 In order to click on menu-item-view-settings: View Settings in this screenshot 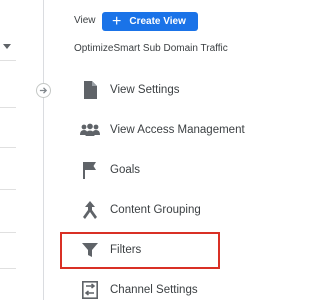, I will do `click(152, 90)`.